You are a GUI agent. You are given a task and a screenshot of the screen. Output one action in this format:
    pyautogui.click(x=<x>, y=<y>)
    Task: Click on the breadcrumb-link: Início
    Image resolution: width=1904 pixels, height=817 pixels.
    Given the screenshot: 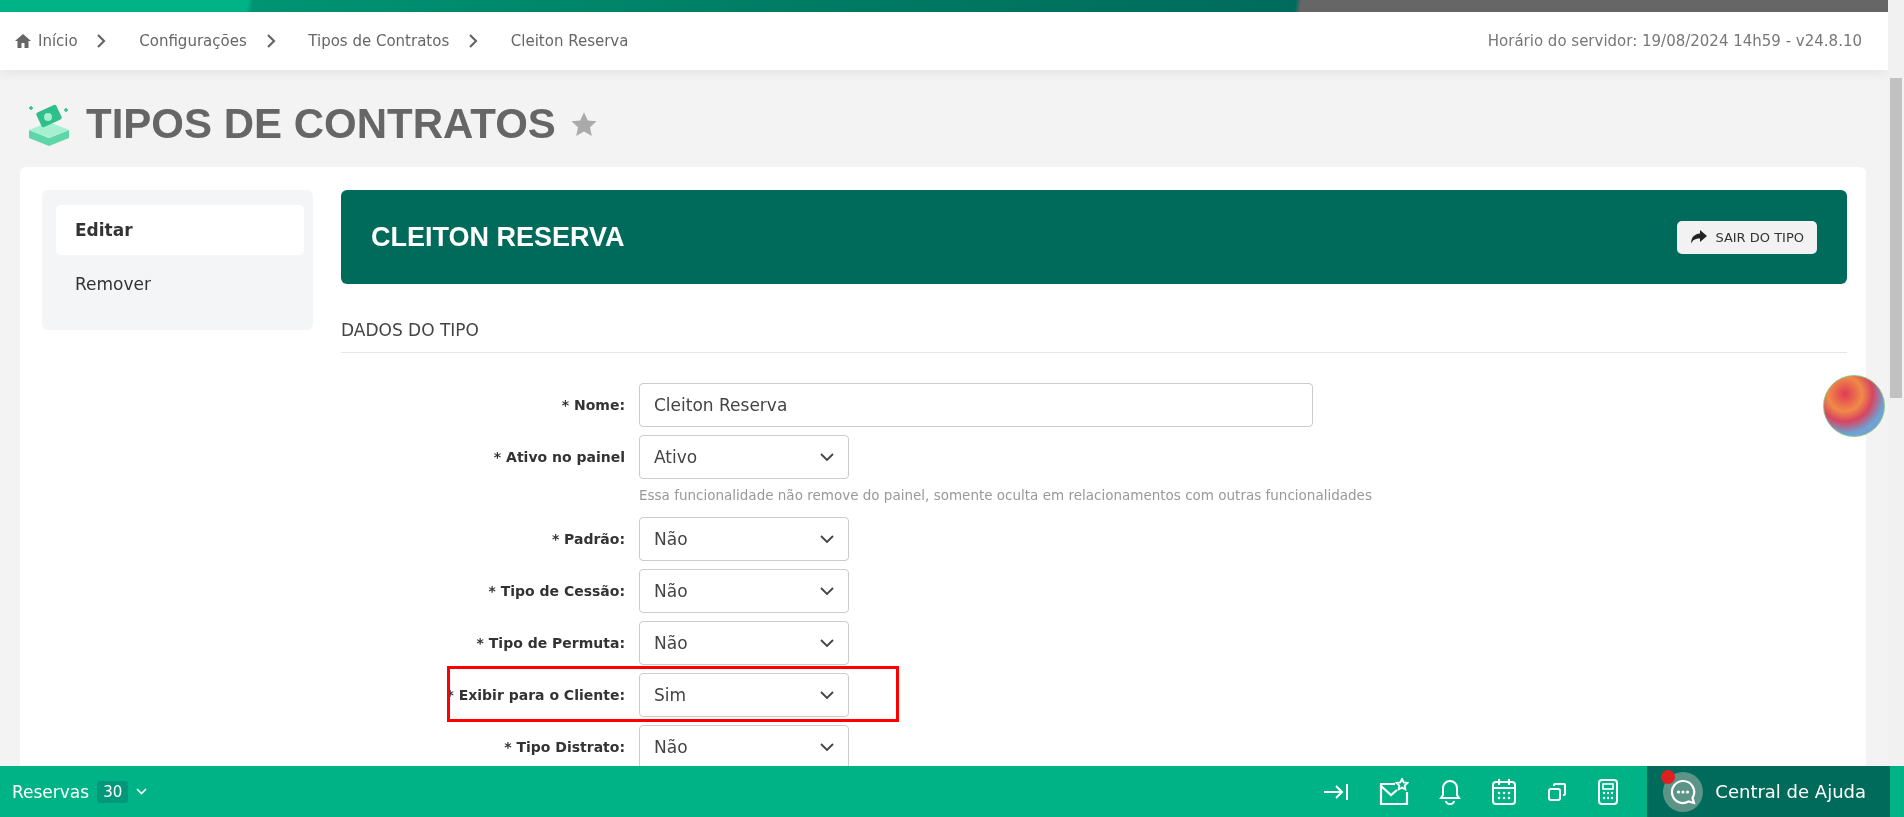 What is the action you would take?
    pyautogui.click(x=58, y=41)
    